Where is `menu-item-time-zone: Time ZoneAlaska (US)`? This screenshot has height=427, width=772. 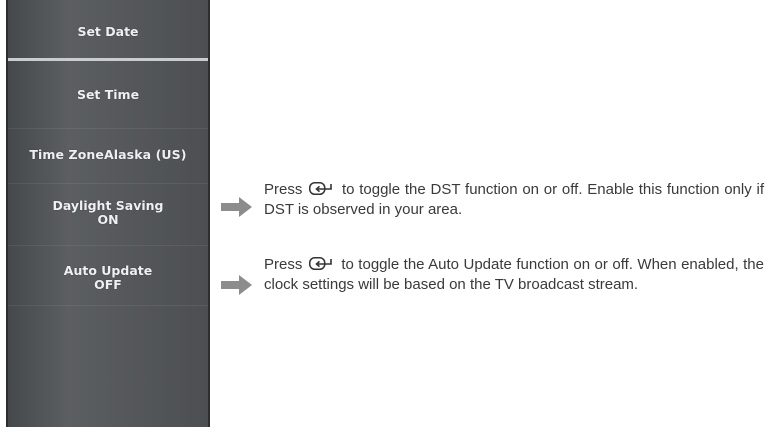
menu-item-time-zone: Time ZoneAlaska (US) is located at coordinates (108, 155).